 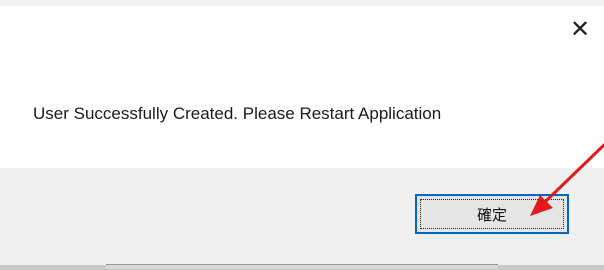 What do you see at coordinates (492, 214) in the screenshot?
I see `ok-button: 確定` at bounding box center [492, 214].